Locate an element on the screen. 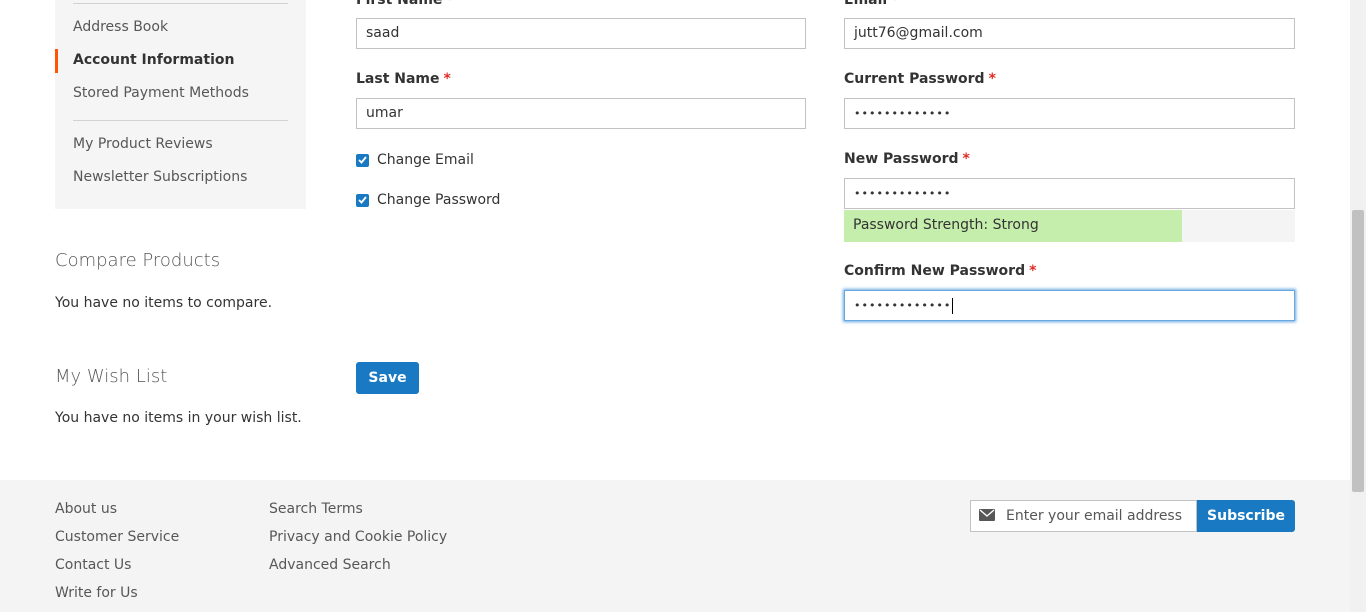  email-input: jutt76@gmail.com is located at coordinates (1069, 33).